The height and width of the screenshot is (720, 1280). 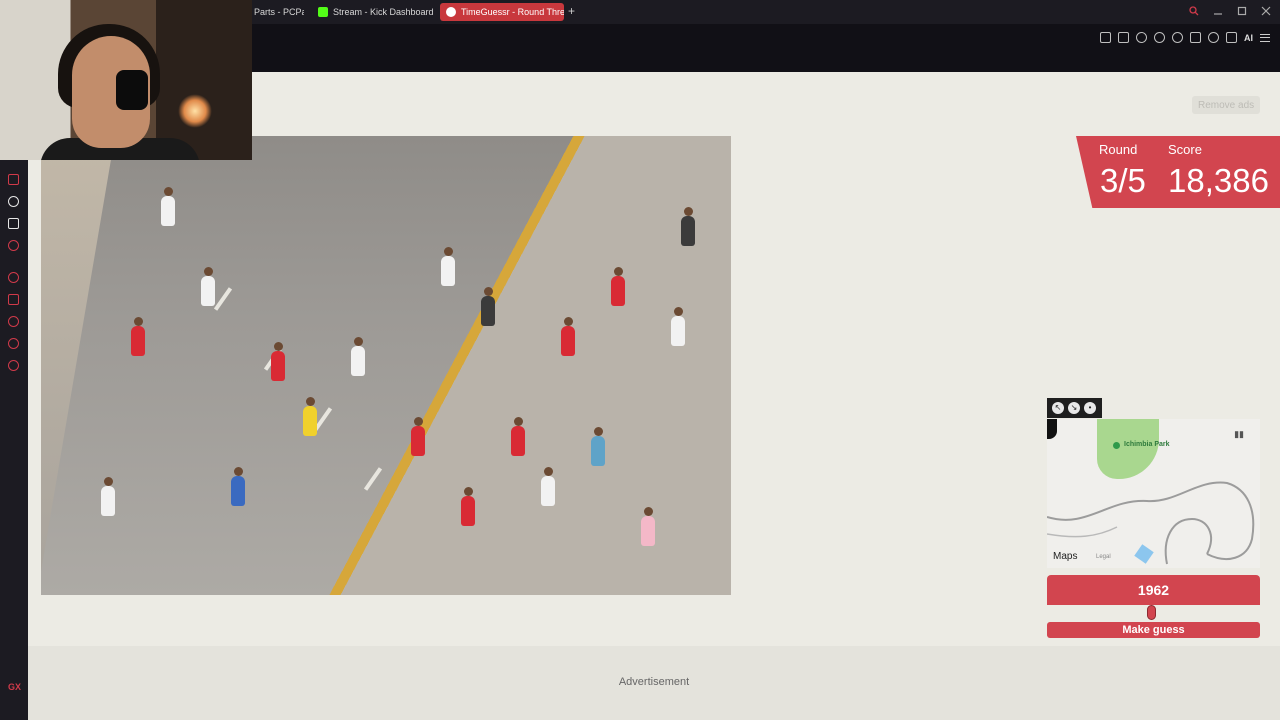 I want to click on x-icon, so click(x=13, y=223).